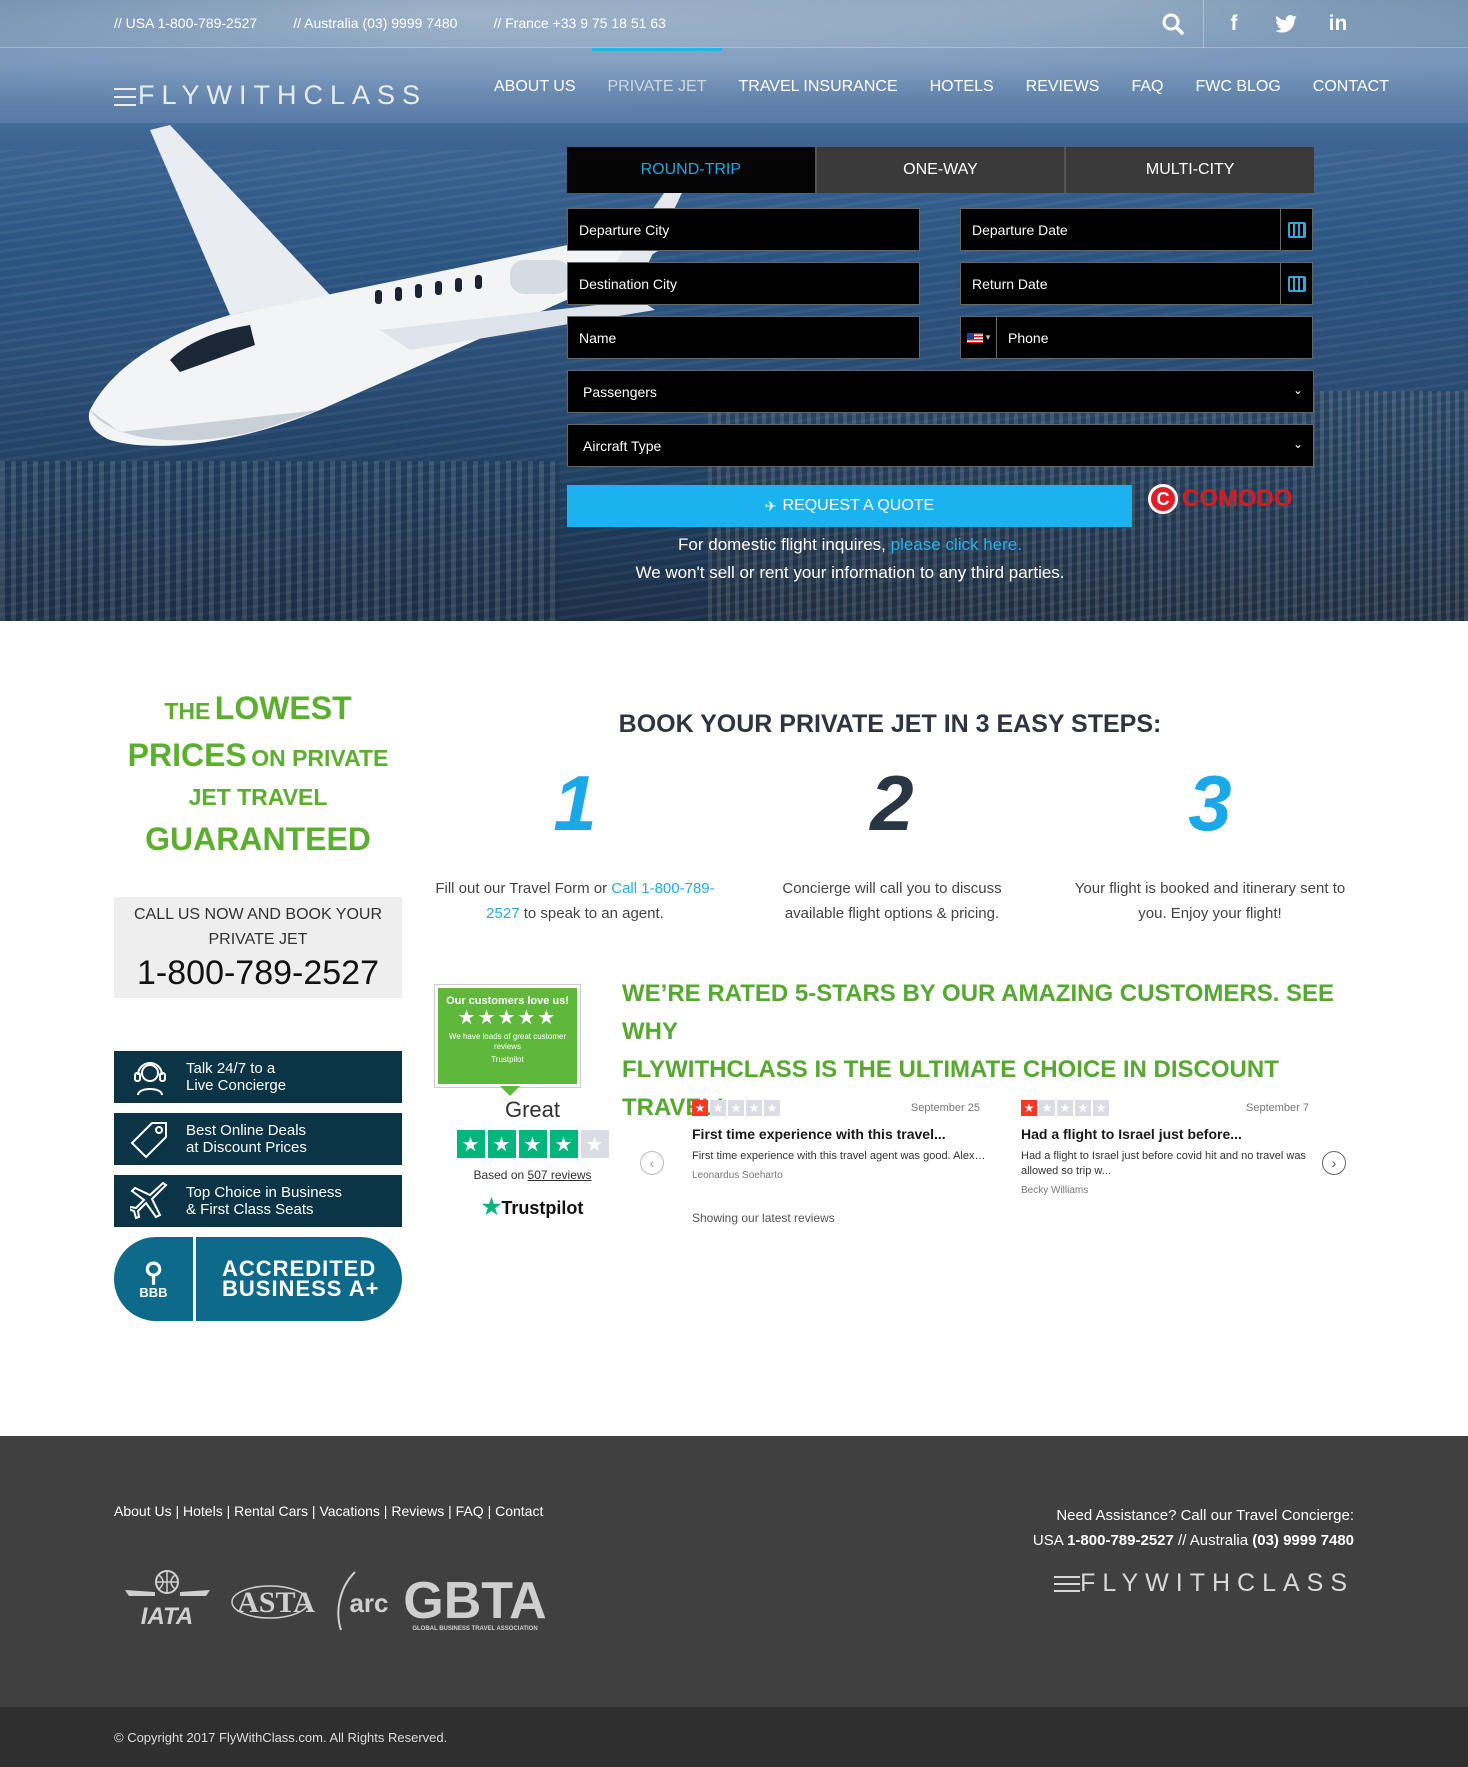 This screenshot has height=1767, width=1468. Describe the element at coordinates (1338, 24) in the screenshot. I see `linkedin-icon: in` at that location.